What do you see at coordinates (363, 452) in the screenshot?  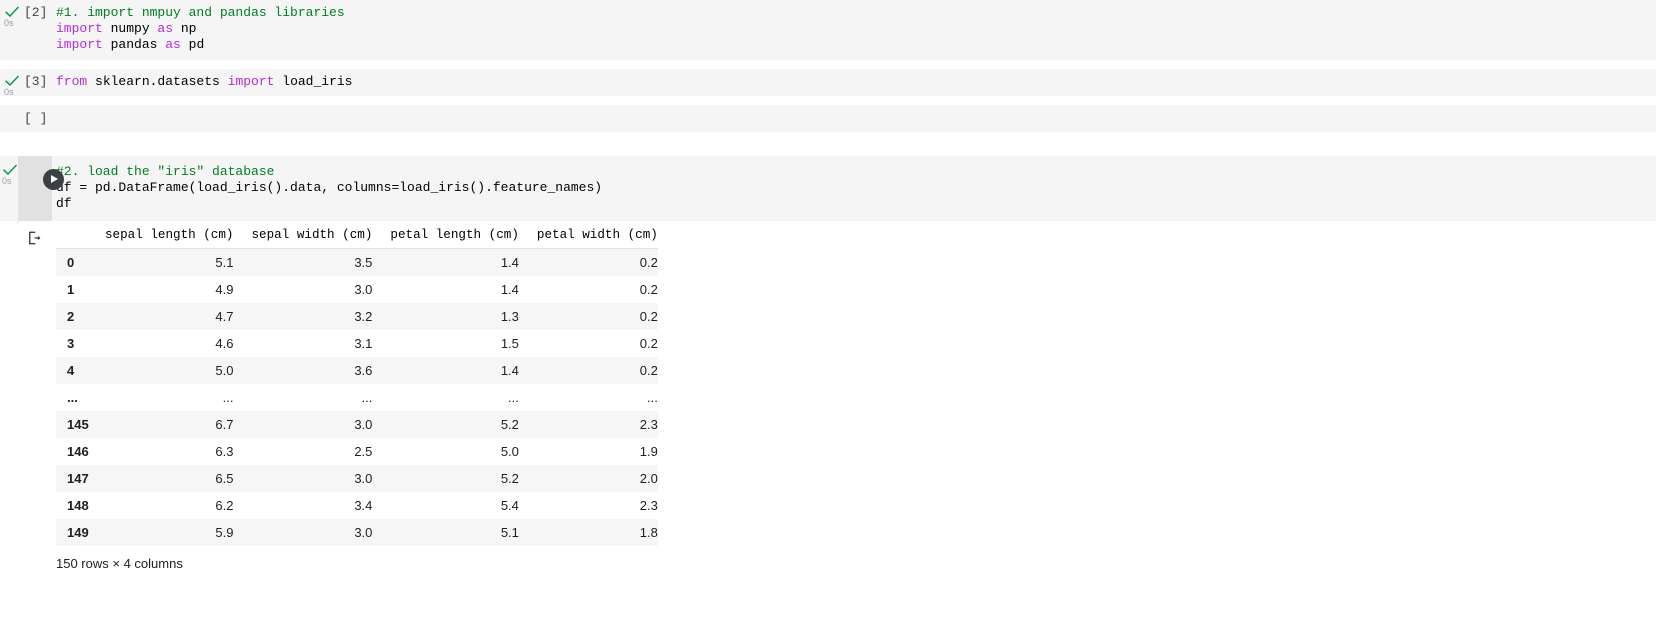 I see `table-cell: 2.5` at bounding box center [363, 452].